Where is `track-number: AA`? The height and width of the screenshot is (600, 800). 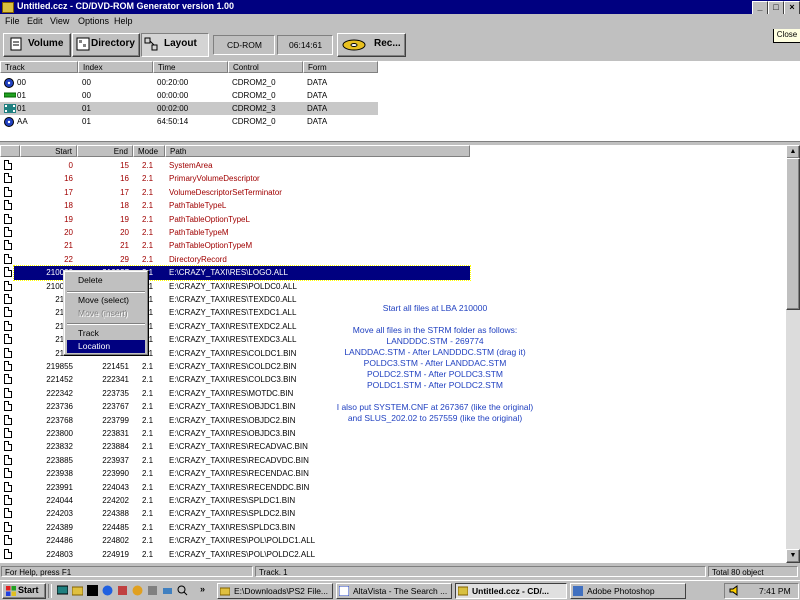
track-number: AA is located at coordinates (22, 121).